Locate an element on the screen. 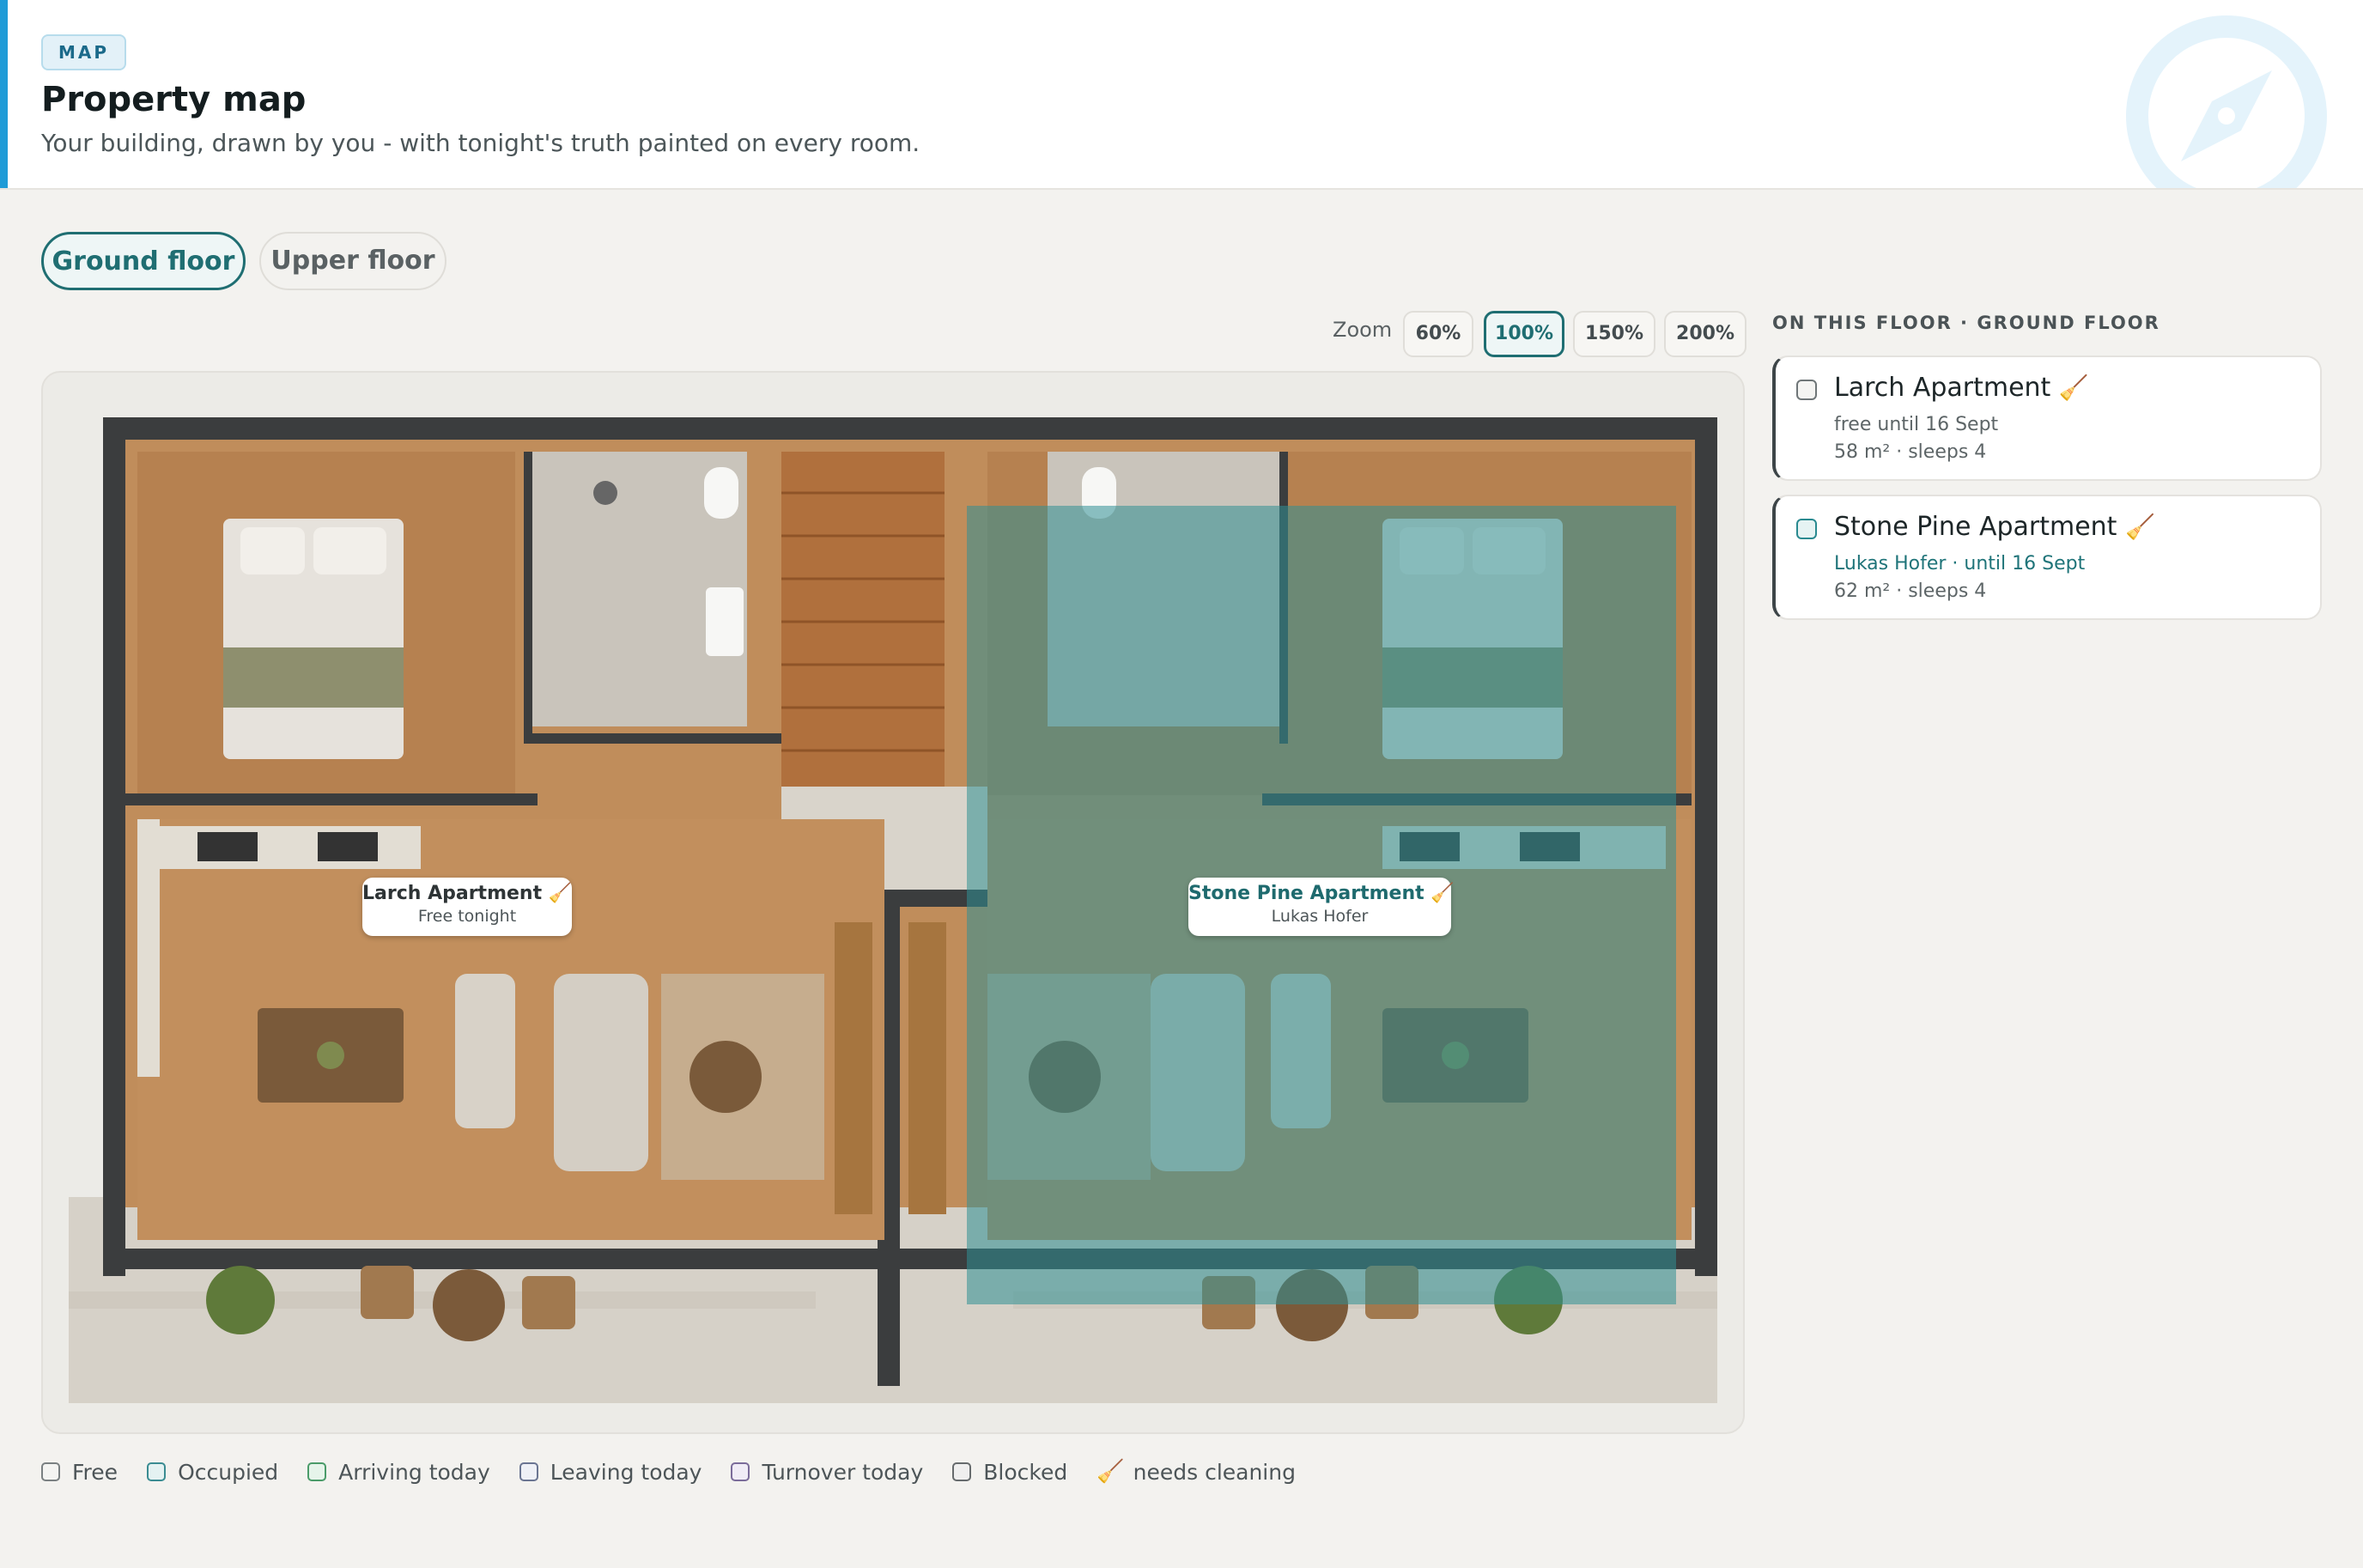 This screenshot has height=1568, width=2363. unit-name: Larch Apartment is located at coordinates (1943, 388).